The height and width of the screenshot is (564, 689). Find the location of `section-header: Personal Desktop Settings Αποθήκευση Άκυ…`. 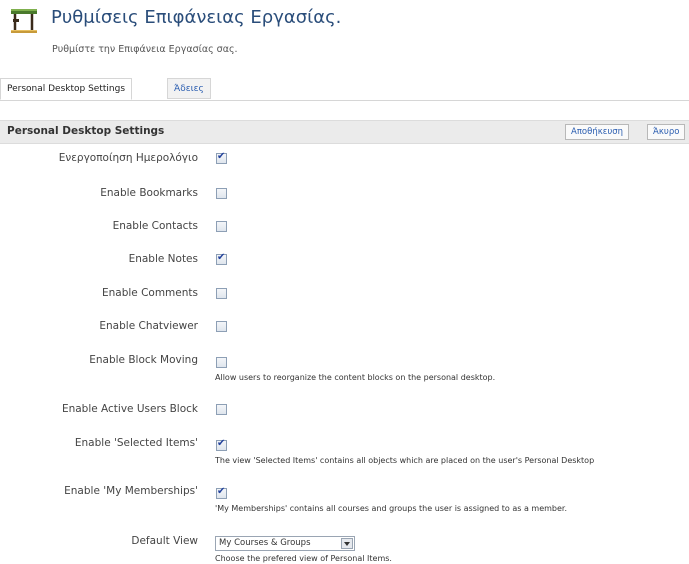

section-header: Personal Desktop Settings Αποθήκευση Άκυ… is located at coordinates (344, 132).